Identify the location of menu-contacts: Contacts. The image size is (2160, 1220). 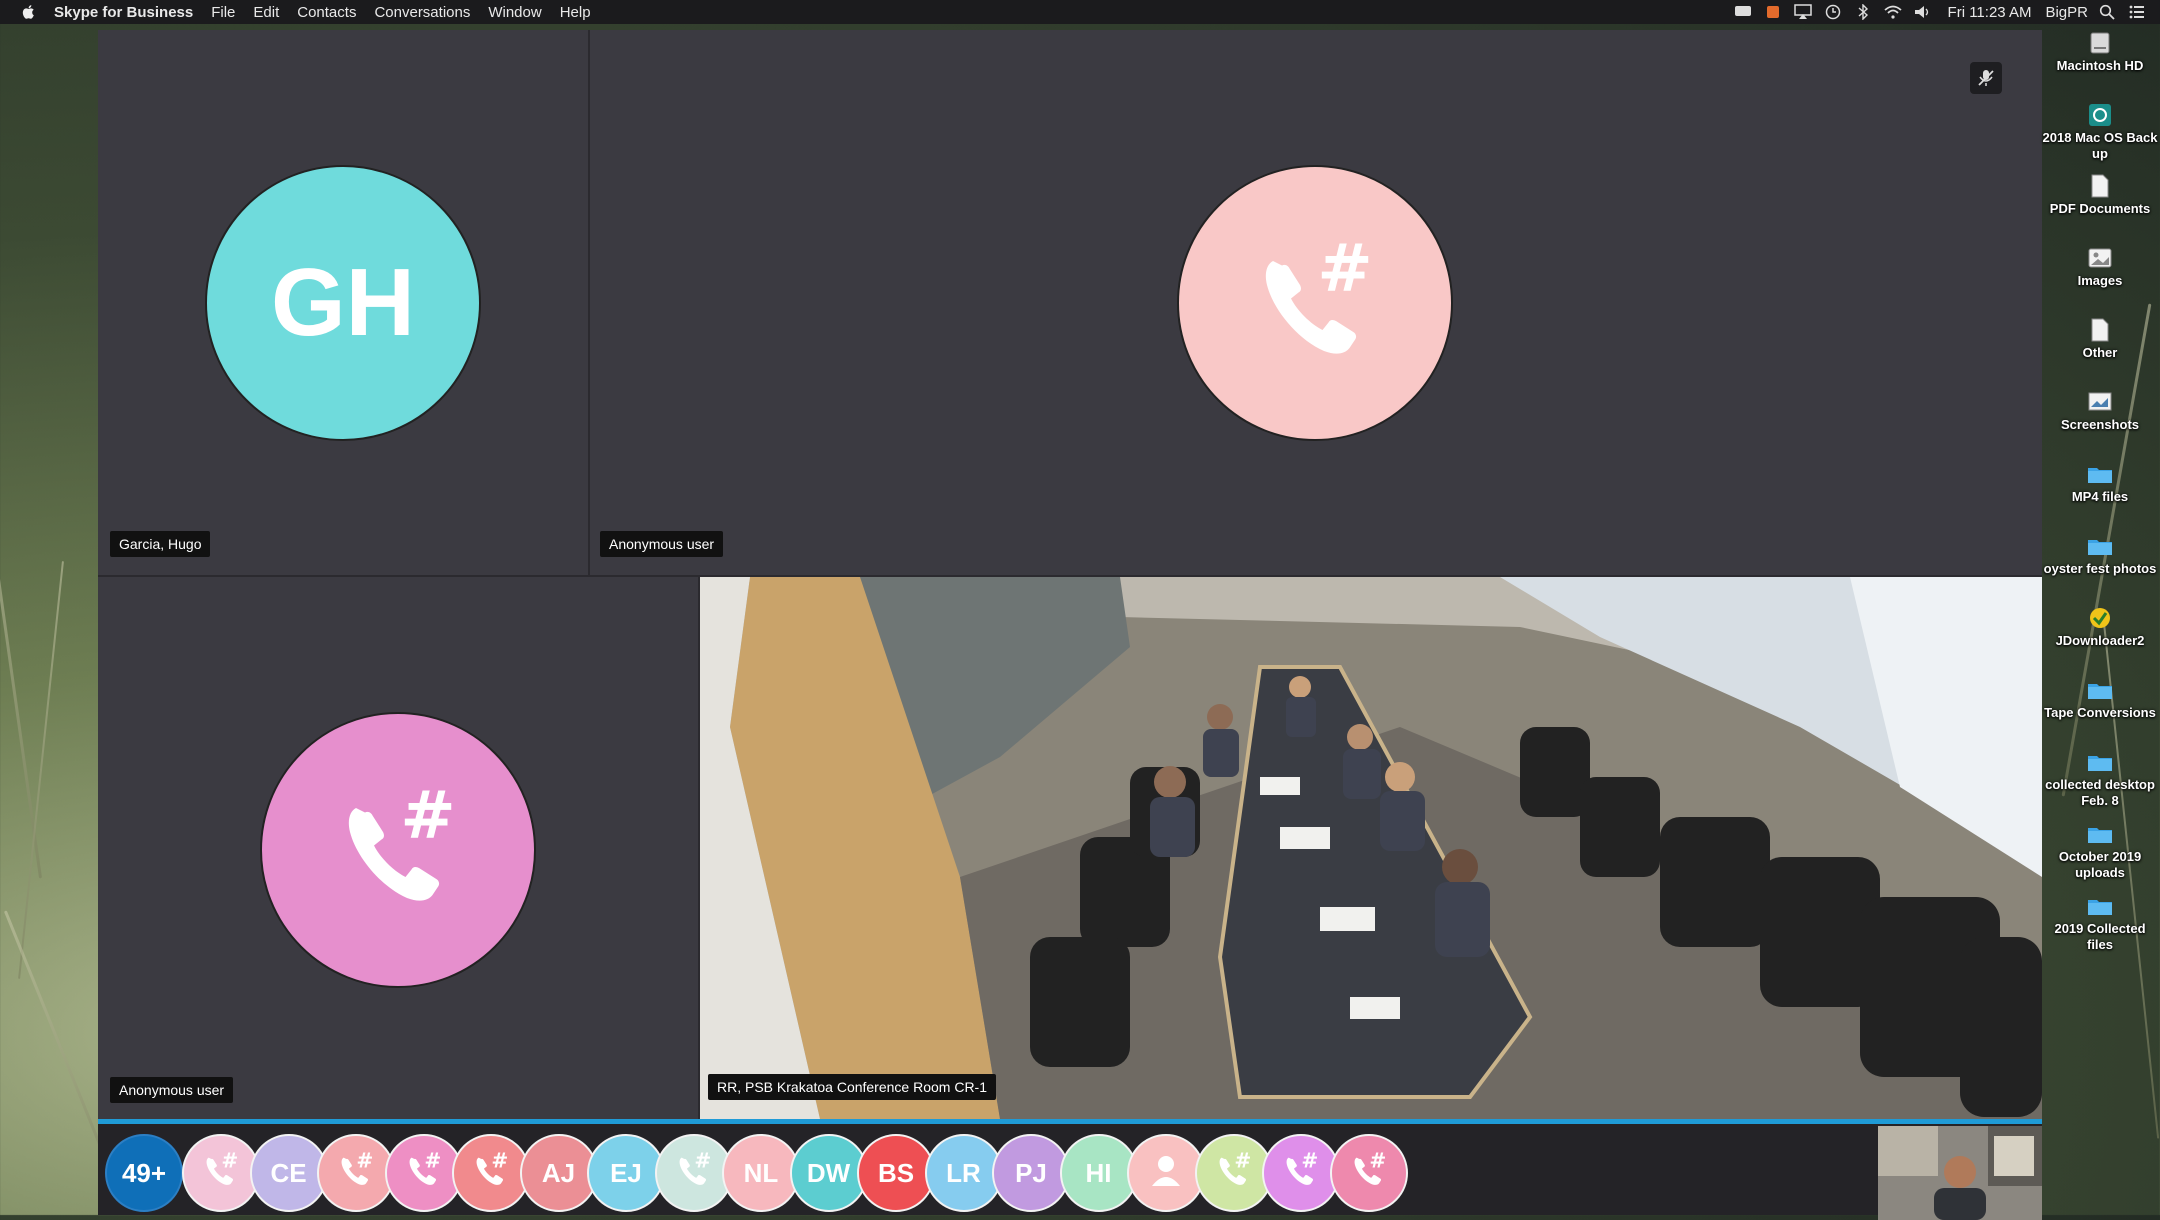
(326, 12).